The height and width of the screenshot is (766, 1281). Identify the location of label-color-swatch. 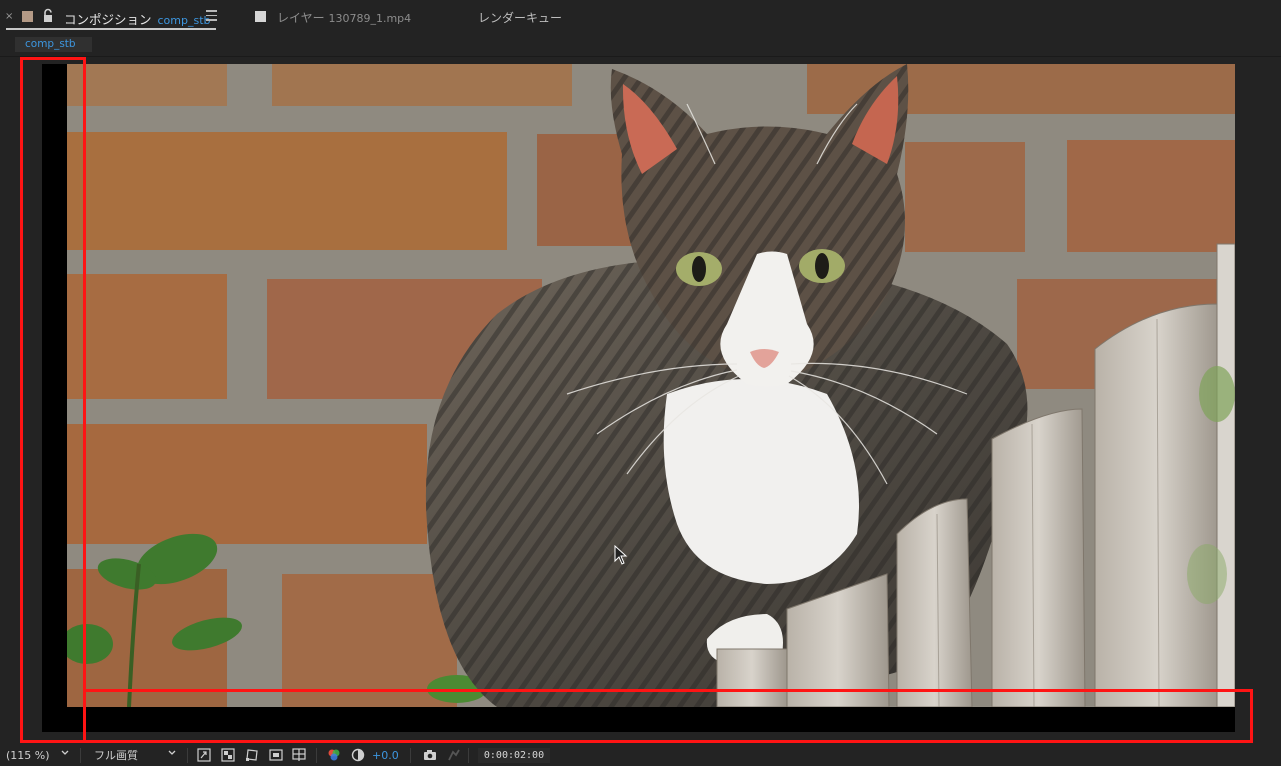
(27, 16).